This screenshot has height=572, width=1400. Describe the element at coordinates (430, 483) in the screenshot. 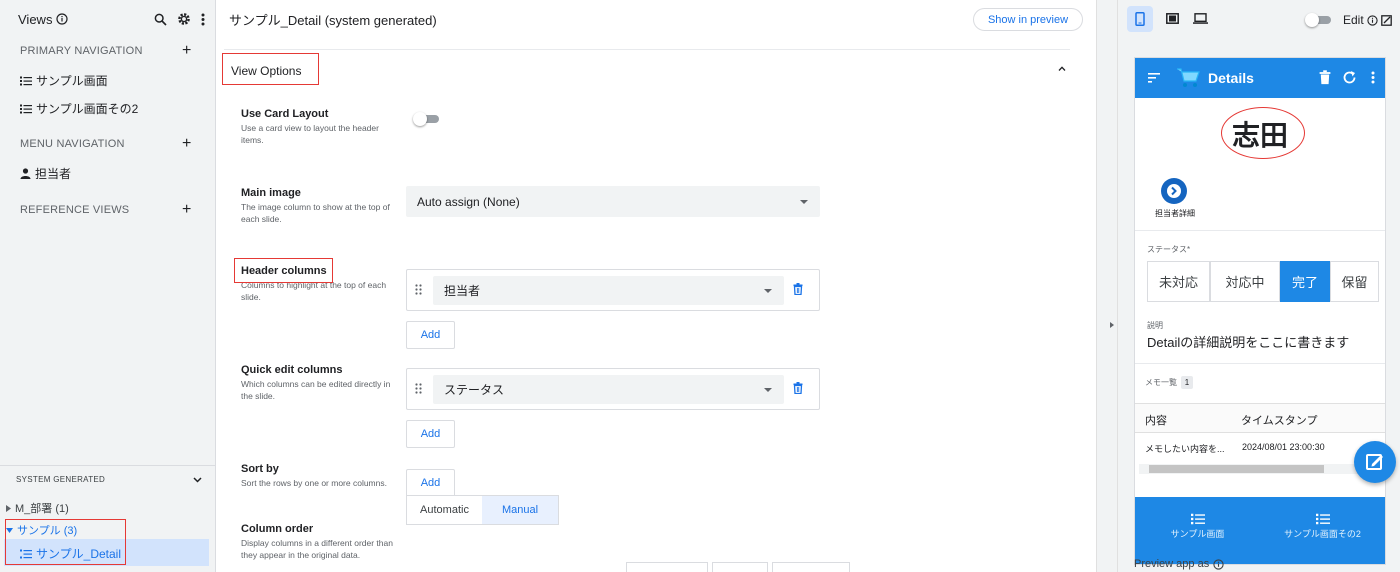

I see `add-sort-button: Add` at that location.